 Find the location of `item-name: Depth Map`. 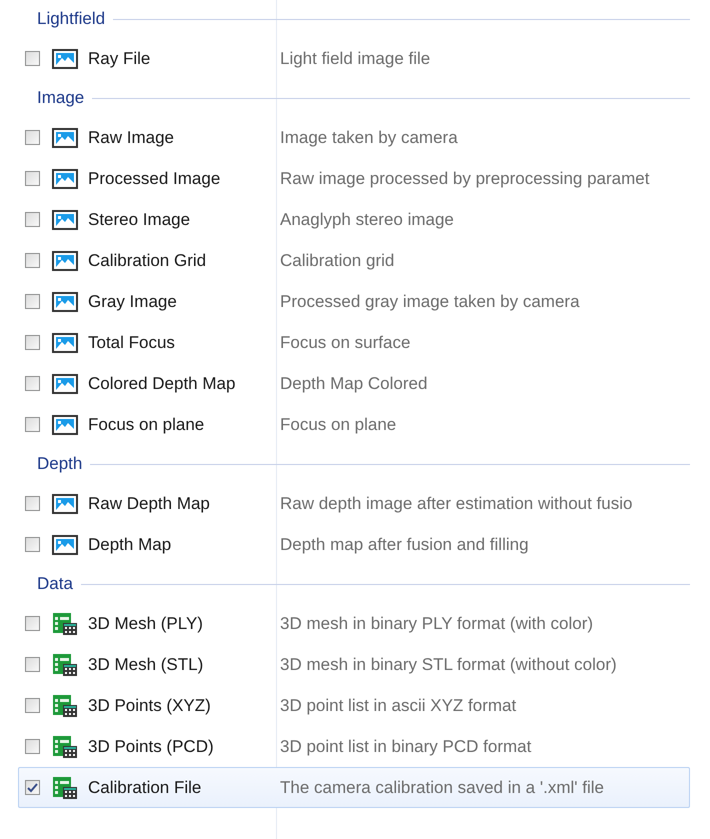

item-name: Depth Map is located at coordinates (130, 544).